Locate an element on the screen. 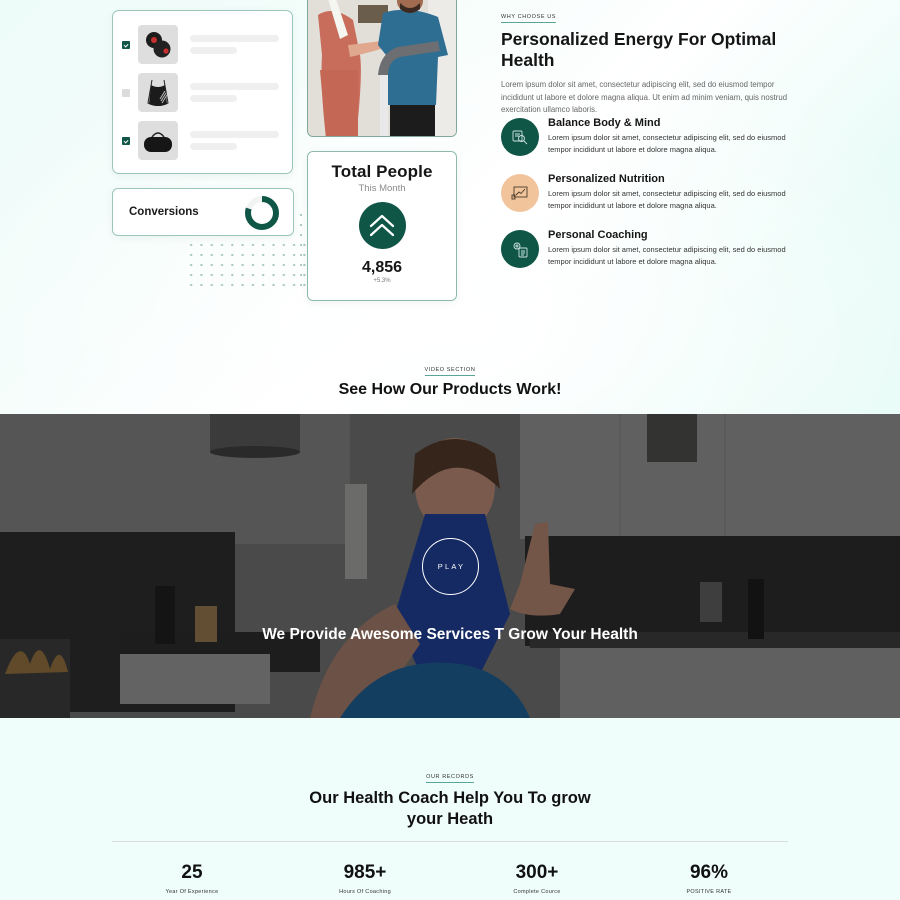 The width and height of the screenshot is (900, 900). section-eyebrow: OUR RECORDS is located at coordinates (450, 778).